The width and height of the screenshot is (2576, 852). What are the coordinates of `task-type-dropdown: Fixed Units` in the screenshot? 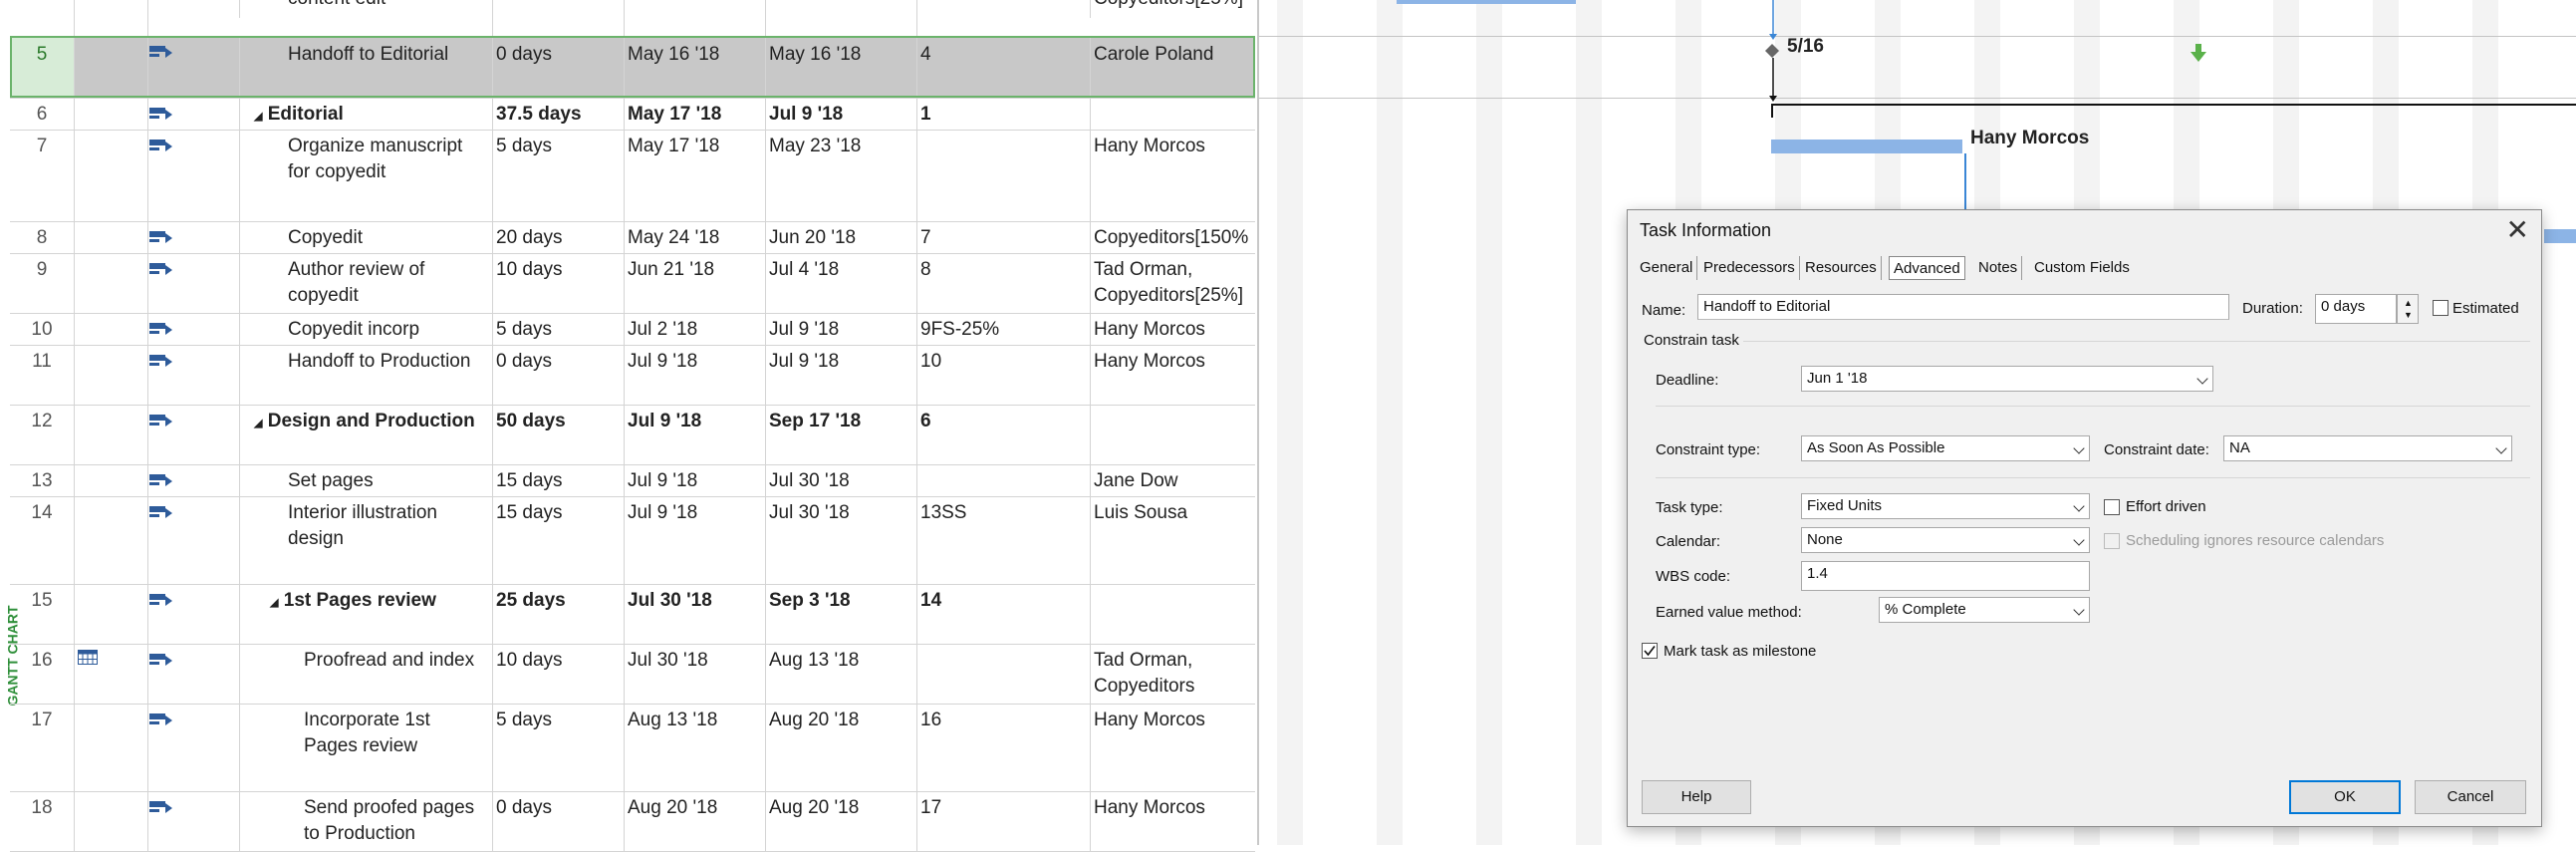 It's located at (1945, 506).